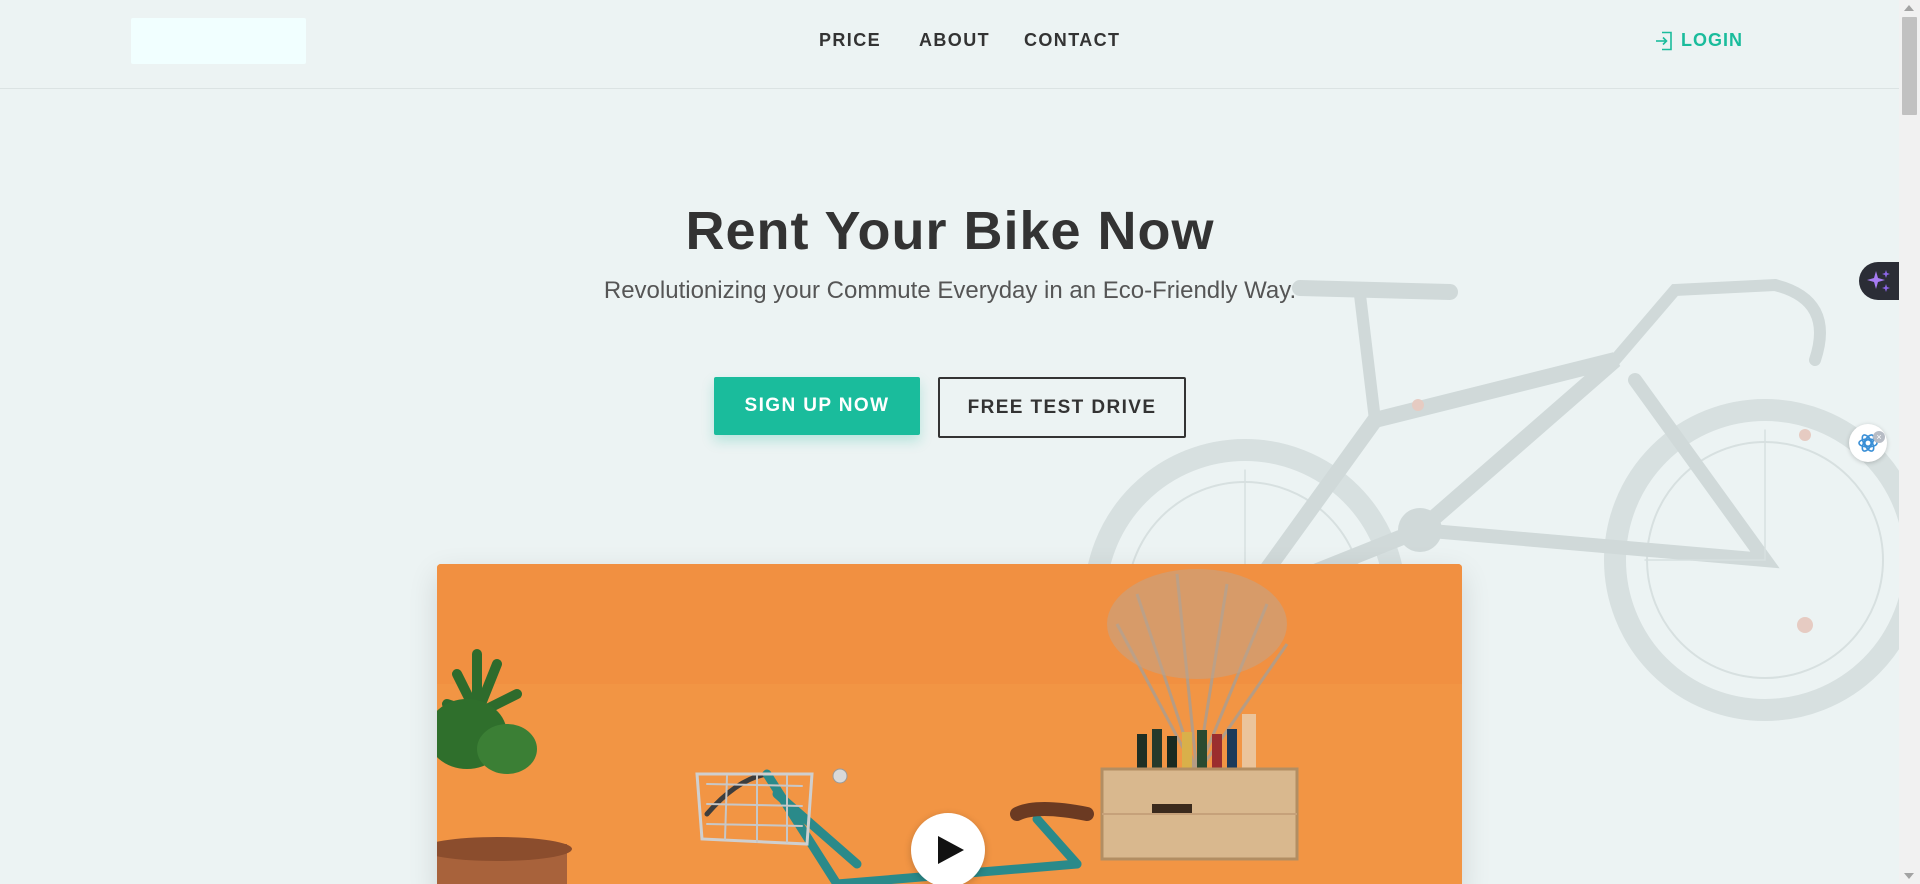  I want to click on ai-assistant-tab, so click(1879, 281).